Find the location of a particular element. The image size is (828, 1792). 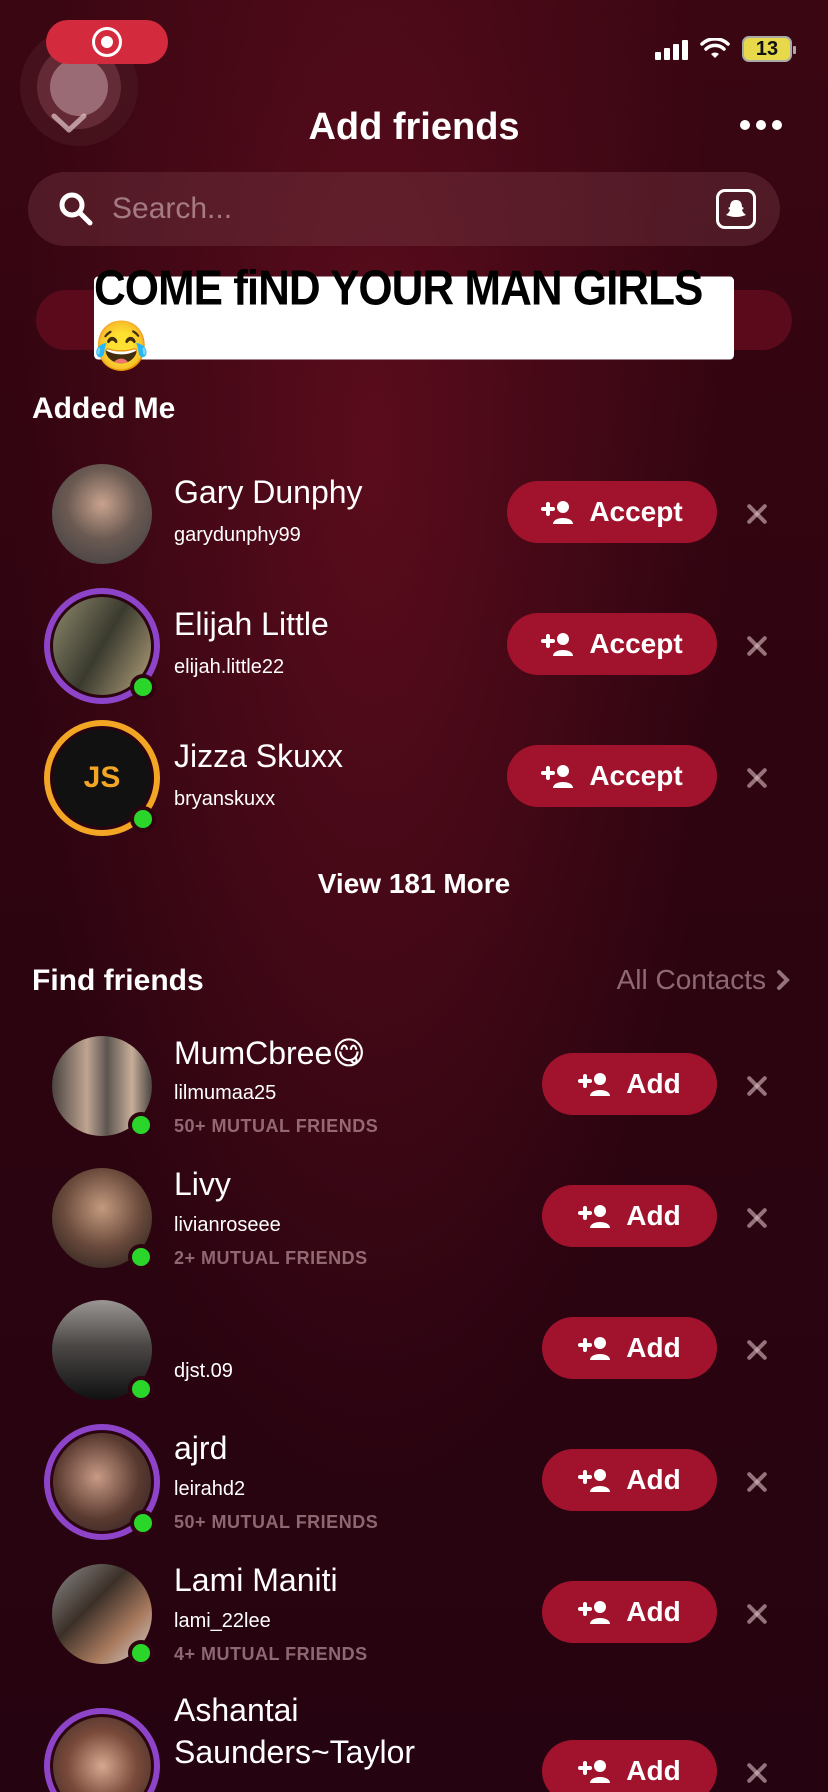

list-item: Elijah Little elijah.little22 Accept is located at coordinates (414, 646).